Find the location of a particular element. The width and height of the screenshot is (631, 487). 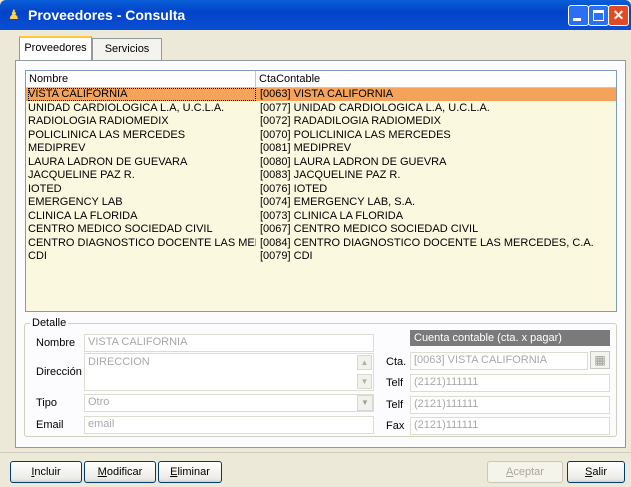

tipo-select: Otro is located at coordinates (229, 403).